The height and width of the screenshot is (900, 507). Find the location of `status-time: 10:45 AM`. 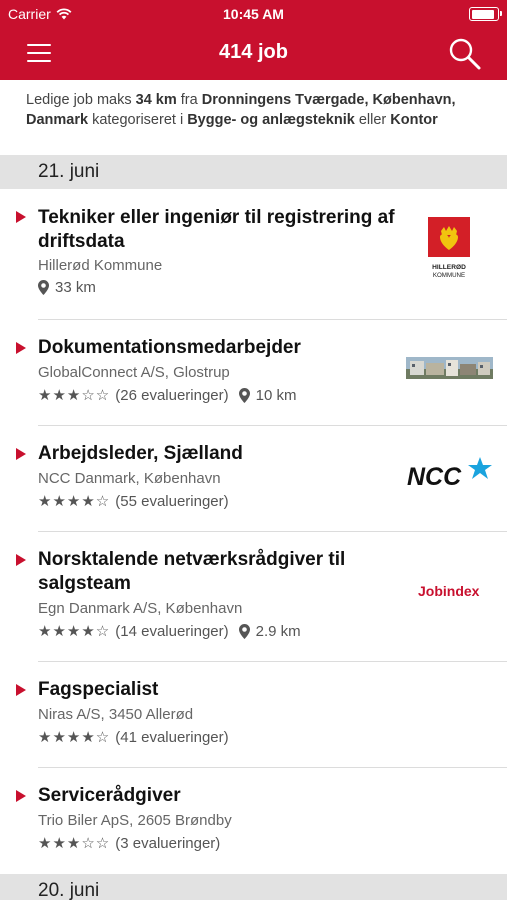

status-time: 10:45 AM is located at coordinates (253, 14).